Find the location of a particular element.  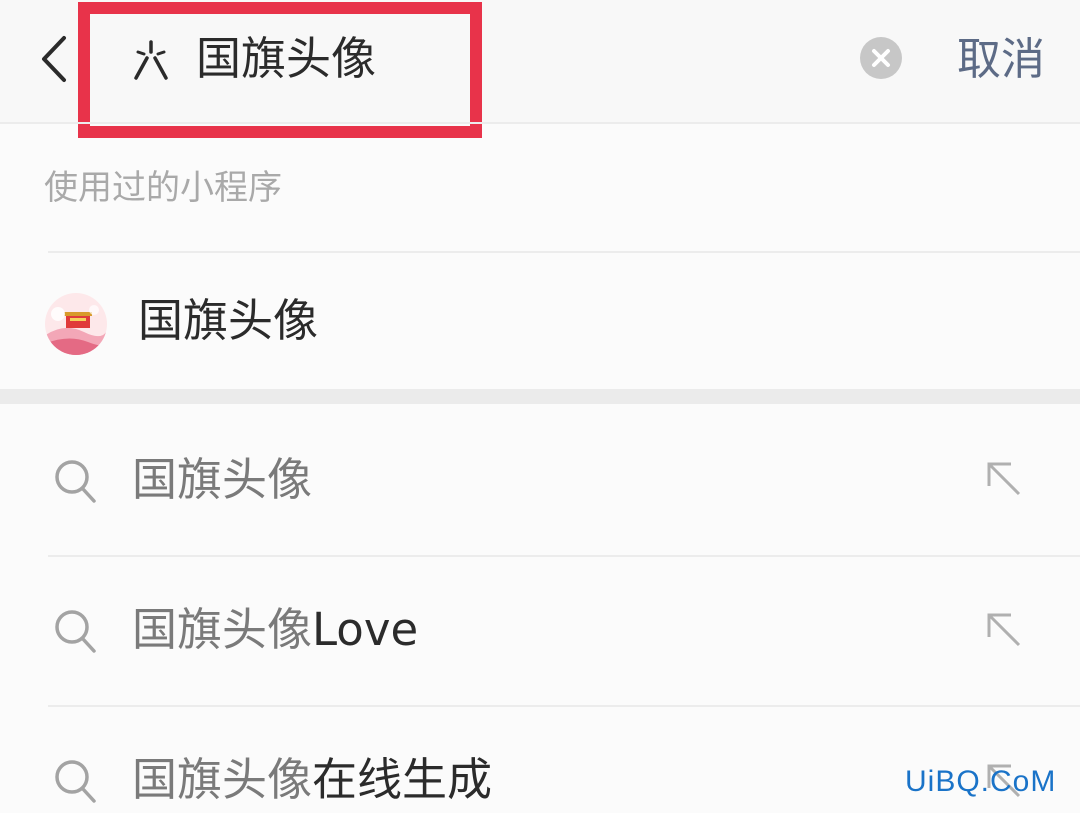

suggestion-suffix: 在线生成 is located at coordinates (402, 779).